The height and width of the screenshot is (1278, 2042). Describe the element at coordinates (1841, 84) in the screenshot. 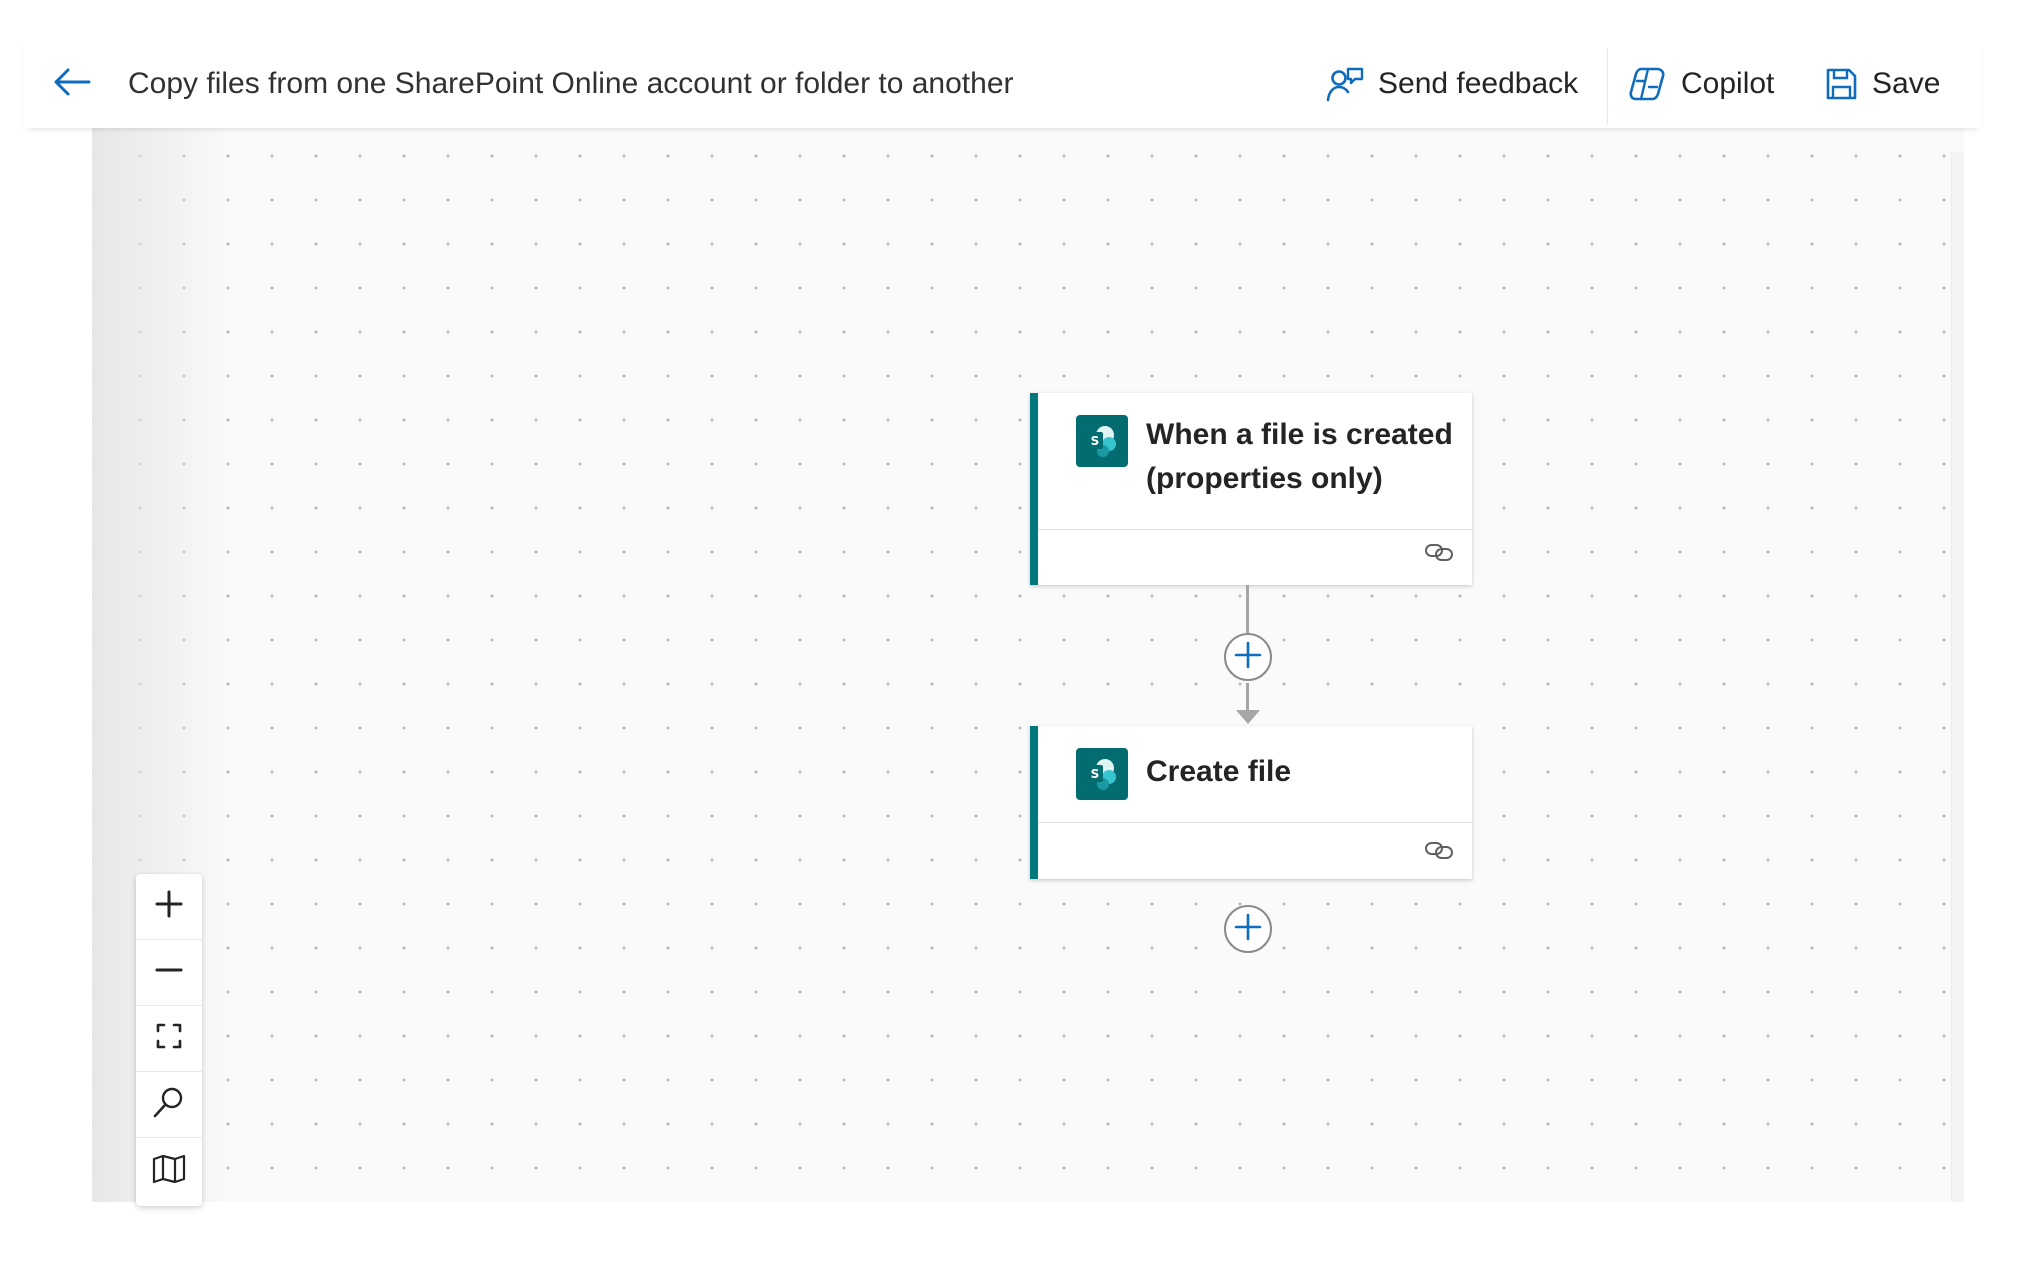

I see `save-icon` at that location.